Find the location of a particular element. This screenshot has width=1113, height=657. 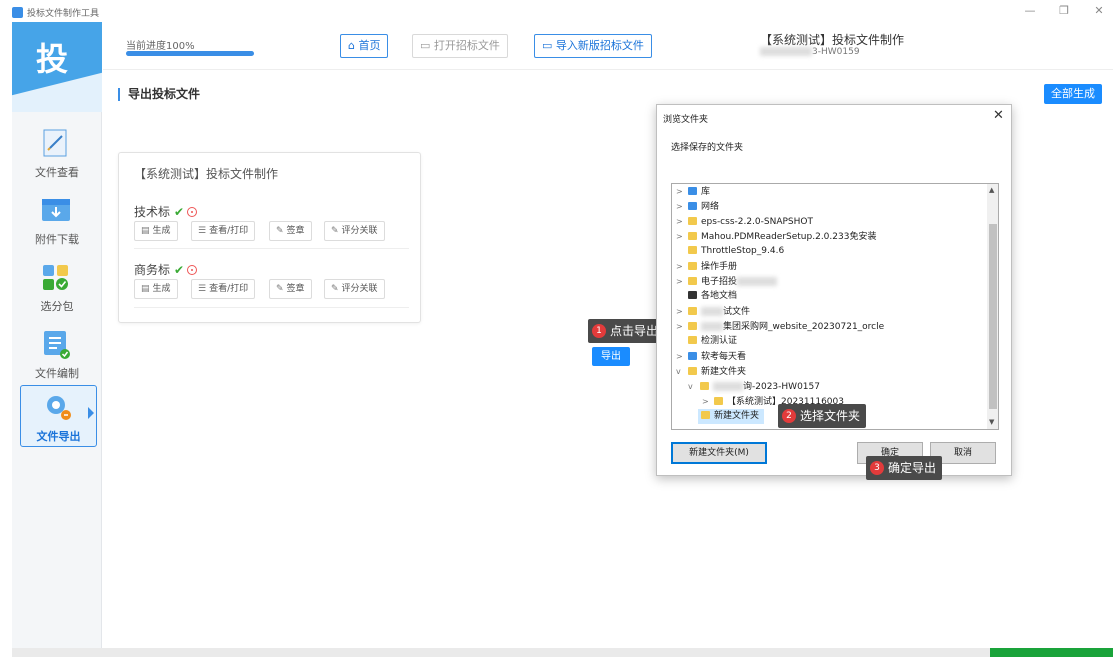

sidebar-item-file-export: 文件导出 is located at coordinates (58, 416).